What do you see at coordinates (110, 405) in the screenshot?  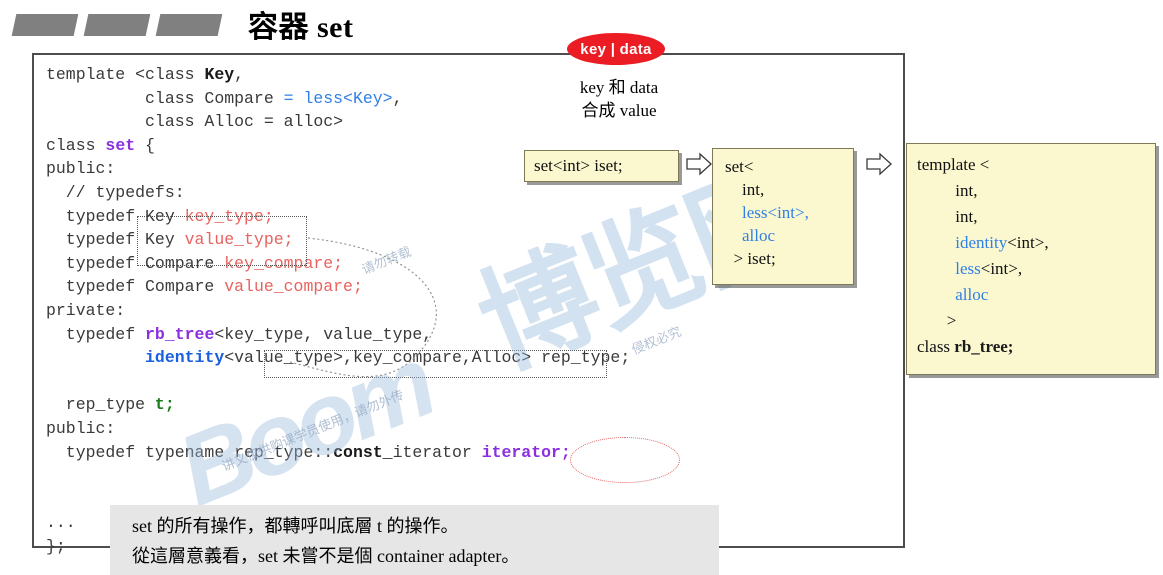 I see `code-line: rep_type t;` at bounding box center [110, 405].